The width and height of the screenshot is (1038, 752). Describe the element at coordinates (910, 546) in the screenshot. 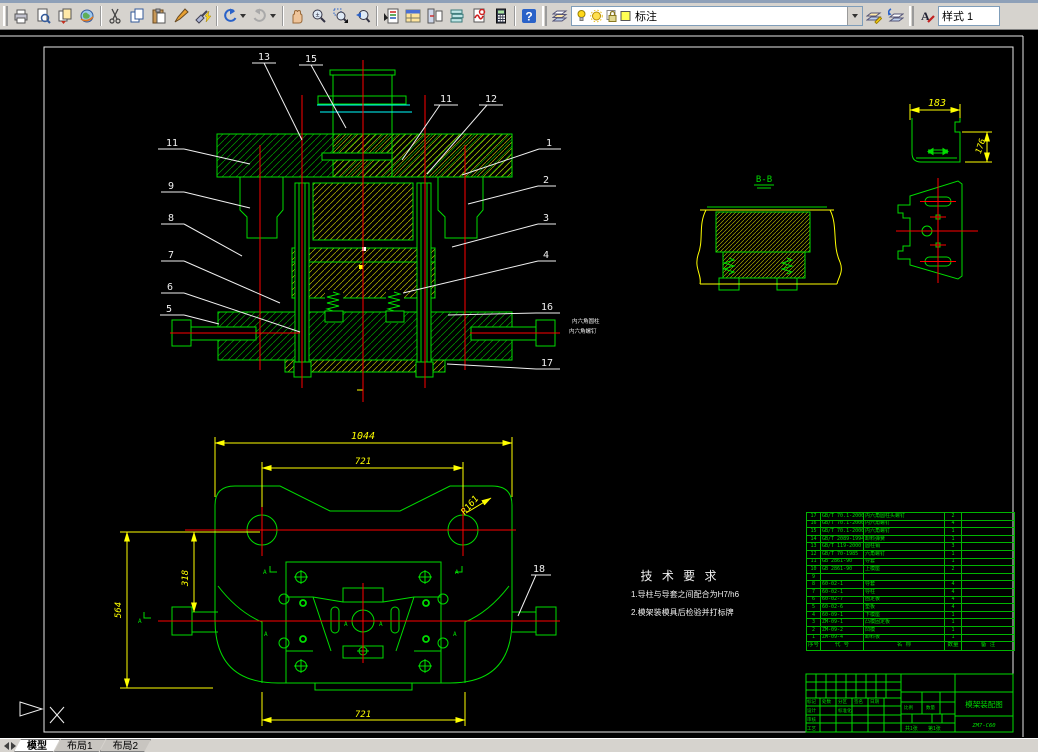

I see `bom-row: 13 GB/T 119-2000 圆柱销 3` at that location.